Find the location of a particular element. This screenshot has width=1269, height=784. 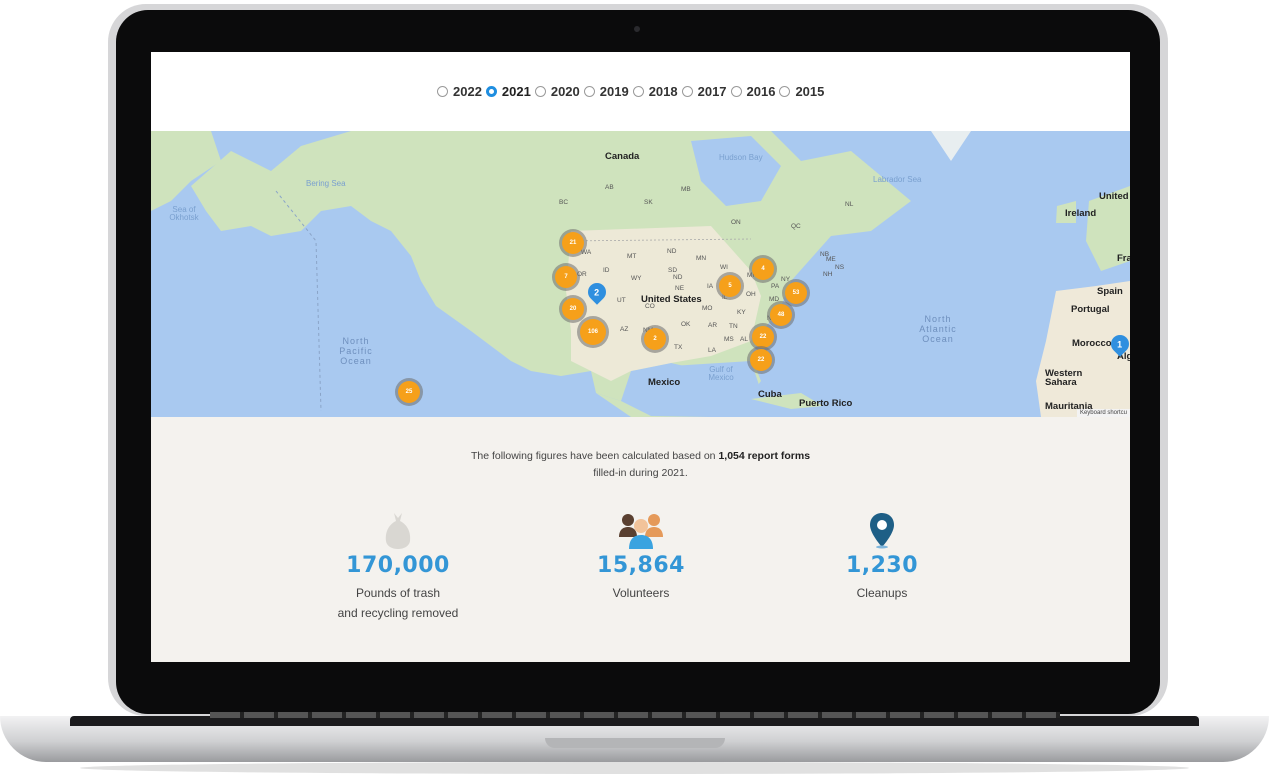

cluster-count: 2 is located at coordinates (655, 339).